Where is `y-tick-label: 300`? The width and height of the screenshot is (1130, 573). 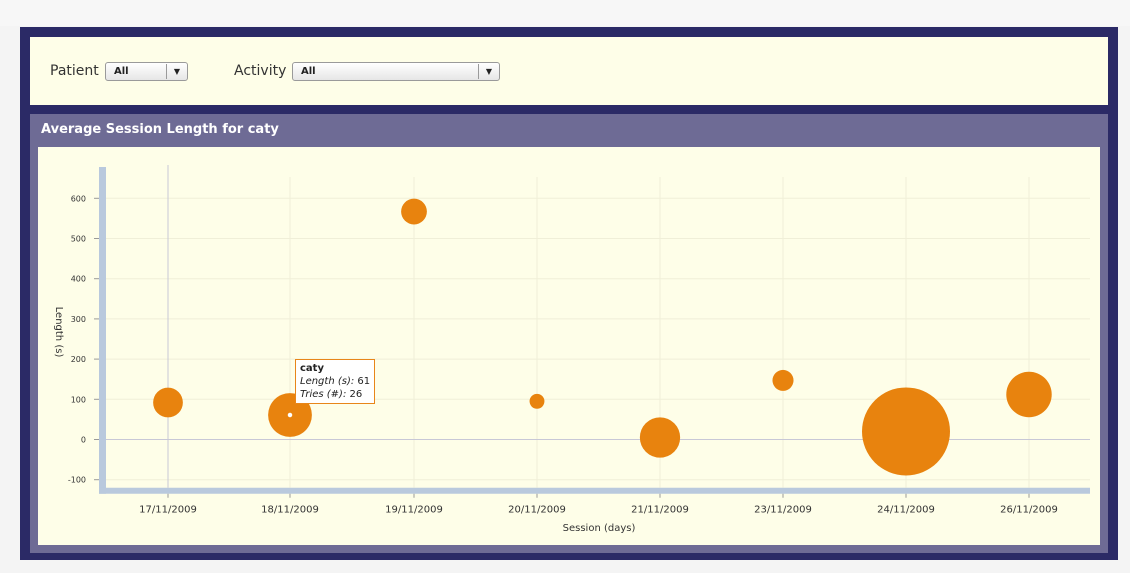 y-tick-label: 300 is located at coordinates (78, 319).